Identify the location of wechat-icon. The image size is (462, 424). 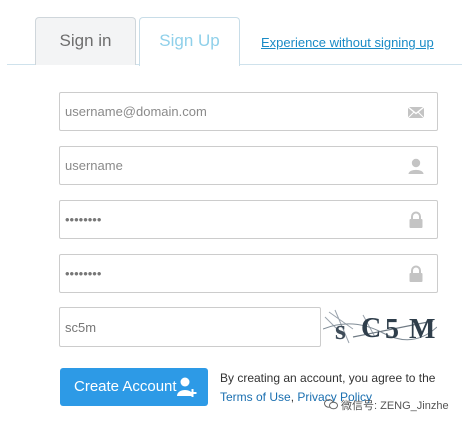
(331, 404).